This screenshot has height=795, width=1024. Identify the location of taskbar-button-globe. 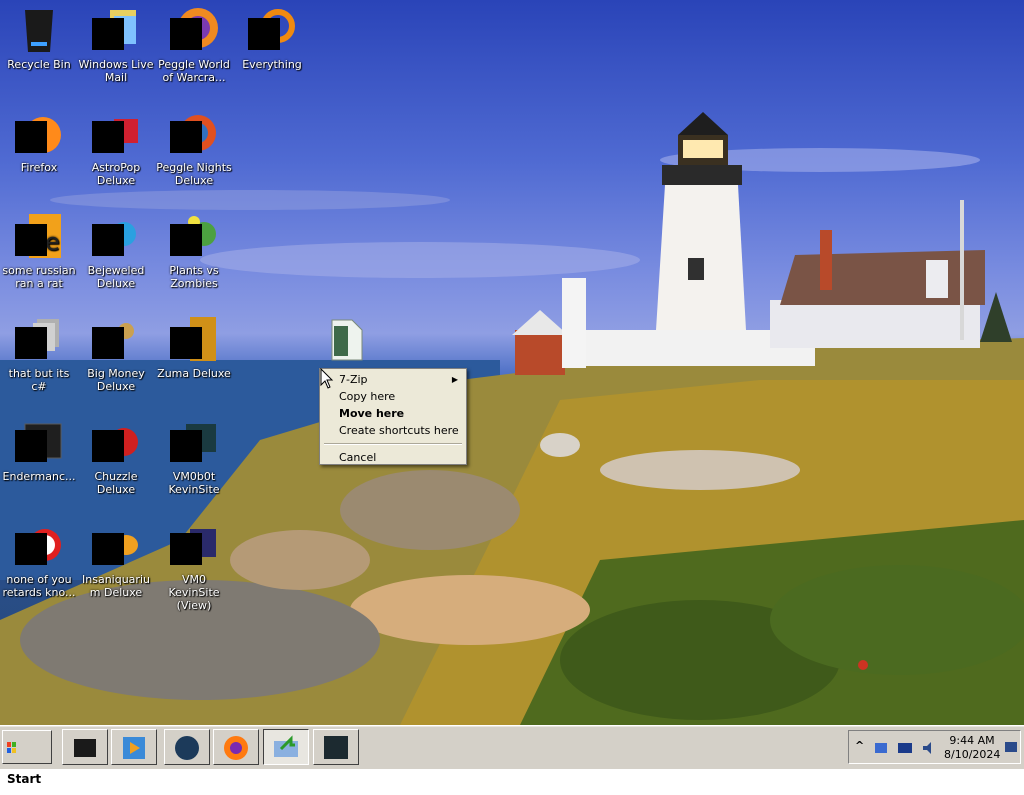
(187, 747).